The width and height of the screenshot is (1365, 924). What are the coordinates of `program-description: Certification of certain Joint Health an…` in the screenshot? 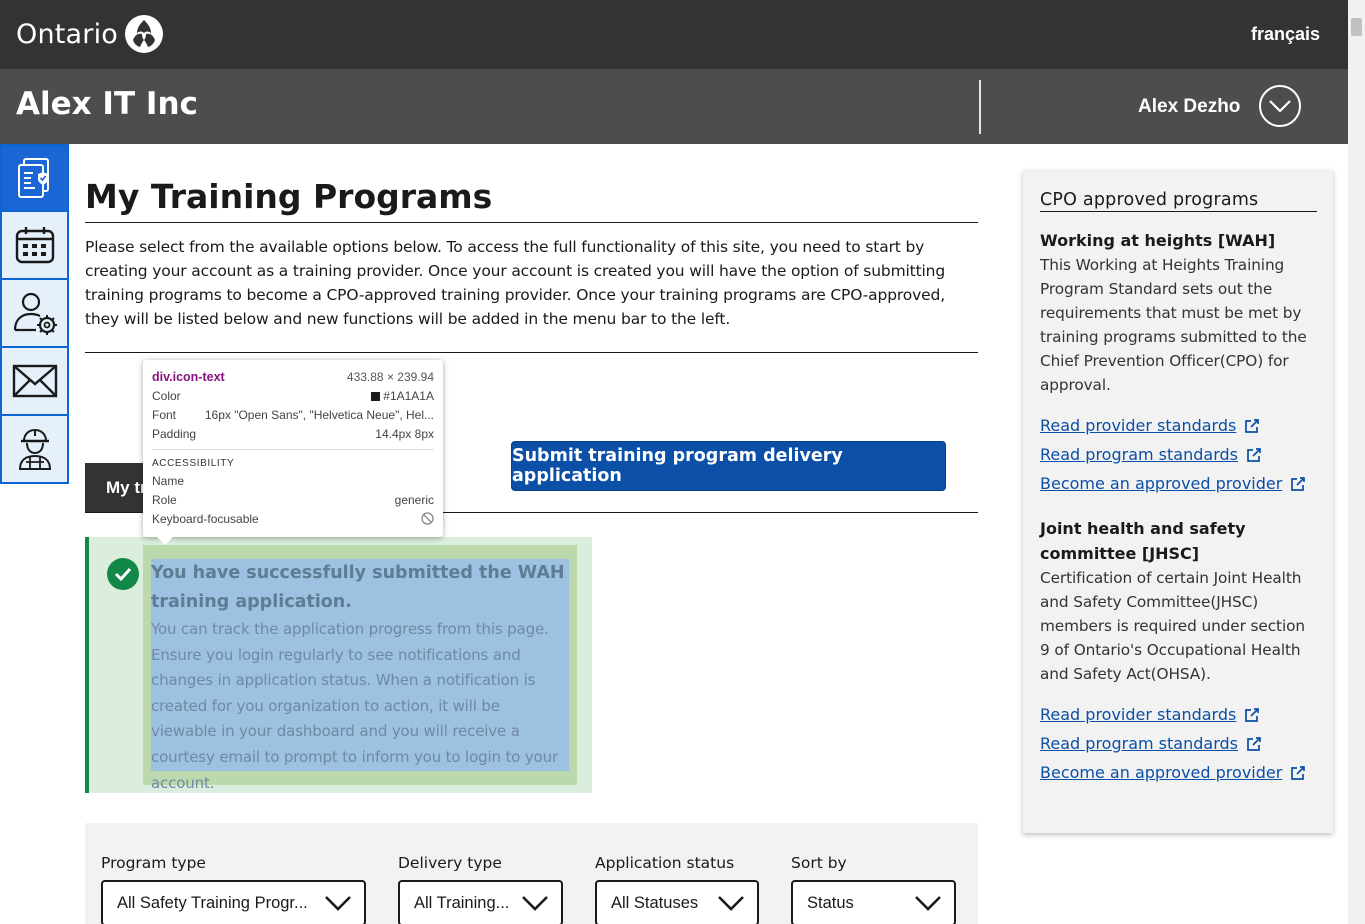 It's located at (1172, 626).